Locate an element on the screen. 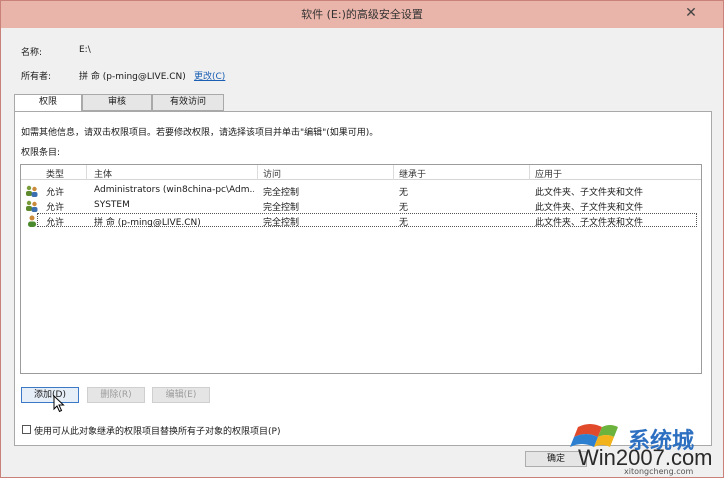 The image size is (724, 478). cell-principal: 拼 命 (p-ming@LIVE.CN) is located at coordinates (147, 223).